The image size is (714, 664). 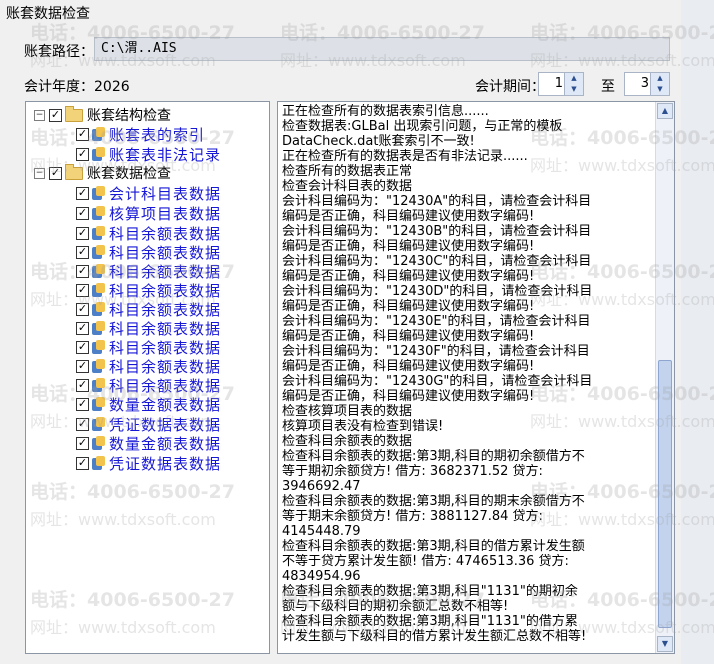 What do you see at coordinates (129, 116) in the screenshot?
I see `tree-item-label: 账套结构检查` at bounding box center [129, 116].